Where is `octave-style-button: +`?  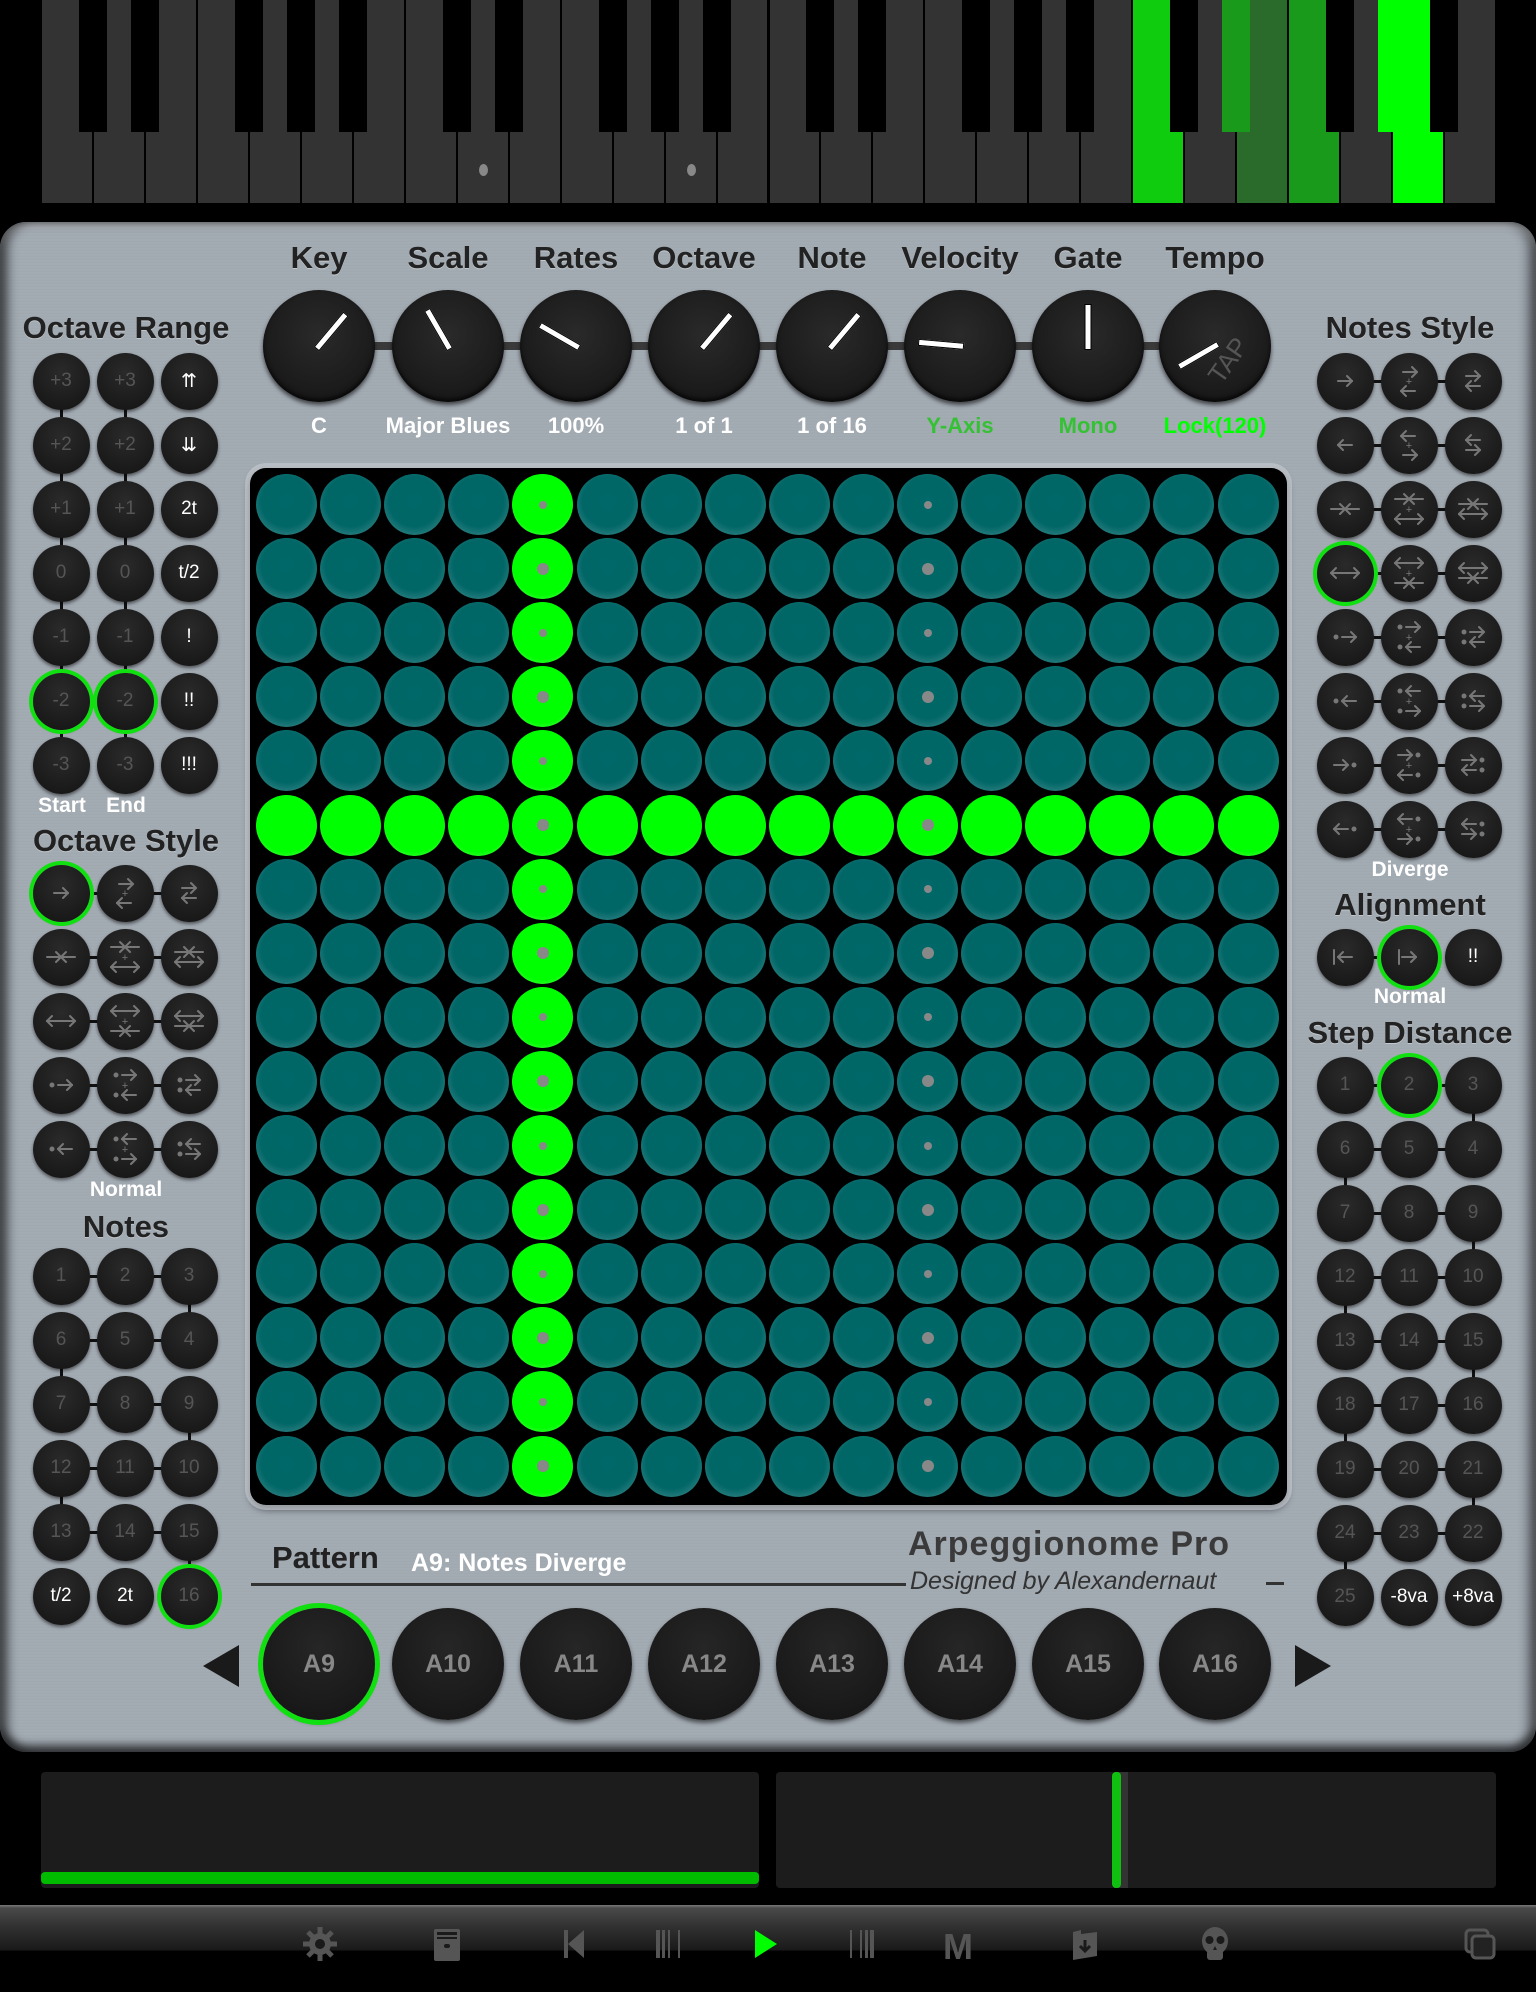
octave-style-button: + is located at coordinates (125, 893).